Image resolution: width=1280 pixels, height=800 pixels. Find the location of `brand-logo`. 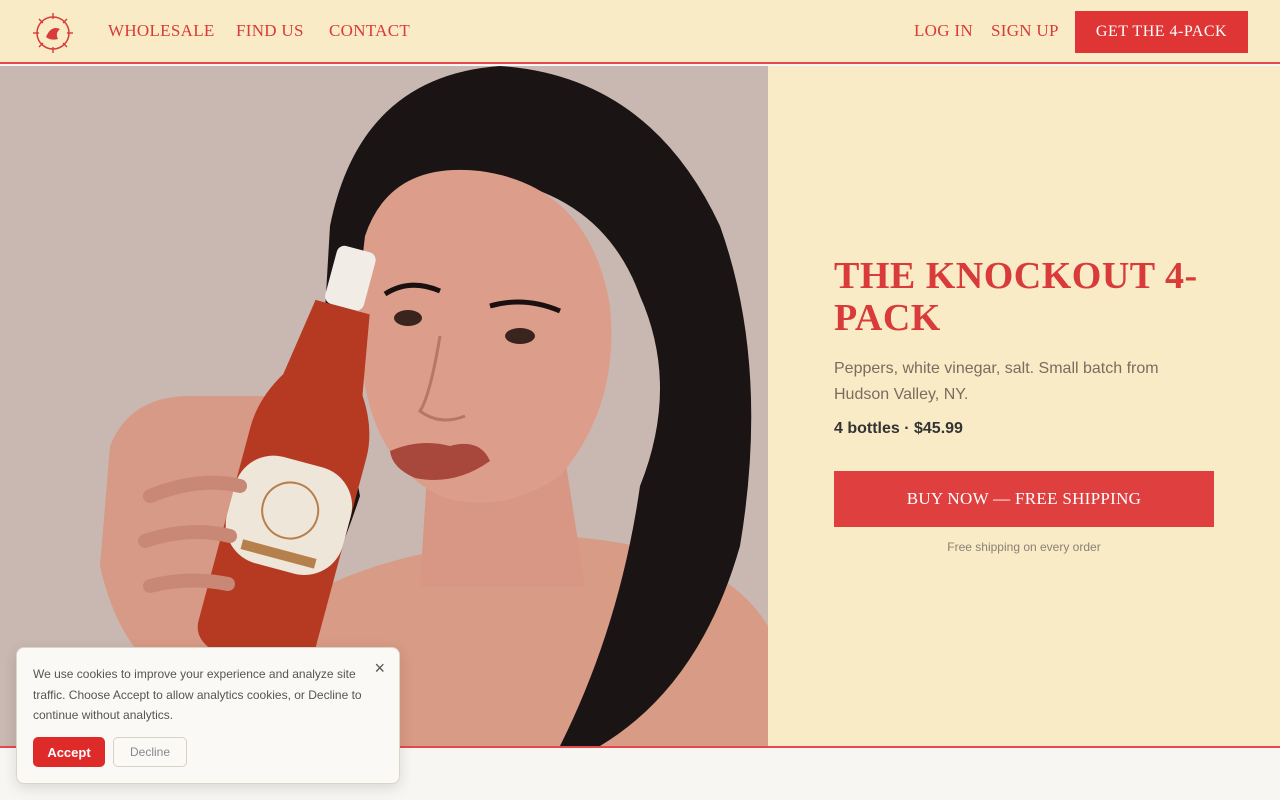

brand-logo is located at coordinates (53, 33).